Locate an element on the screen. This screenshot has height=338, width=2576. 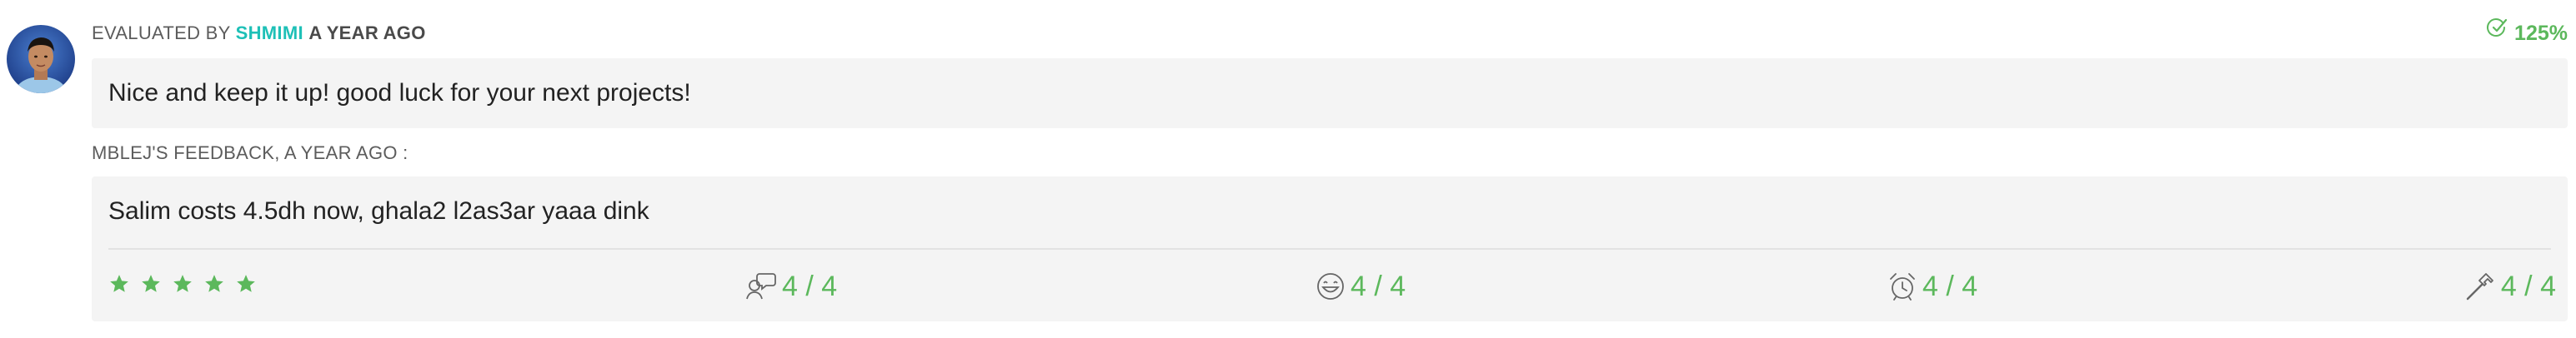
star-rating is located at coordinates (182, 284).